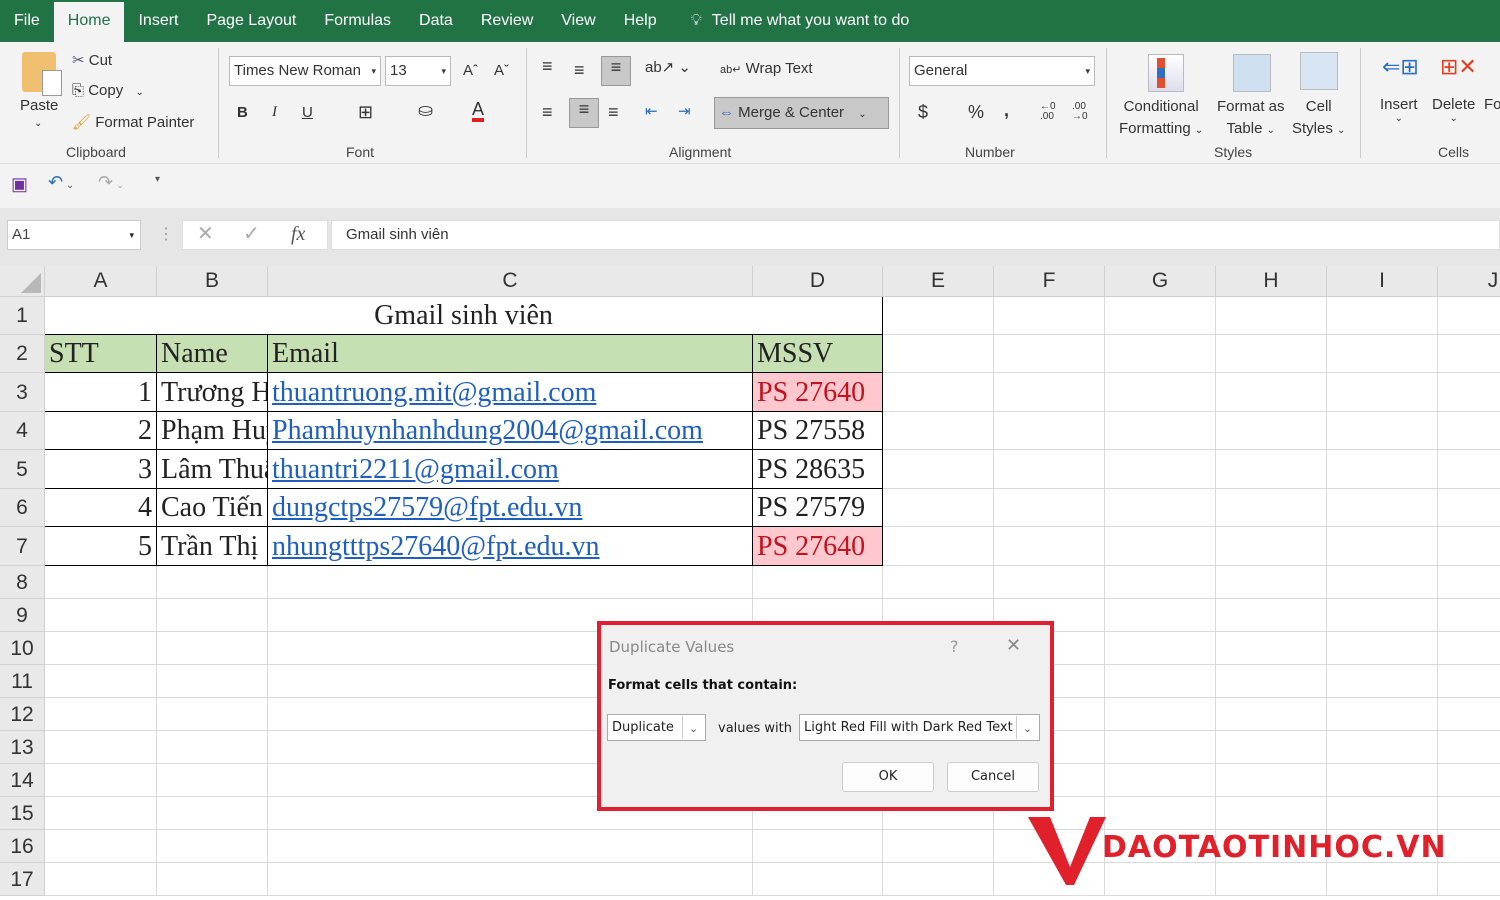 This screenshot has height=900, width=1500. What do you see at coordinates (651, 111) in the screenshot?
I see `decrease-indent-icon: ⇤` at bounding box center [651, 111].